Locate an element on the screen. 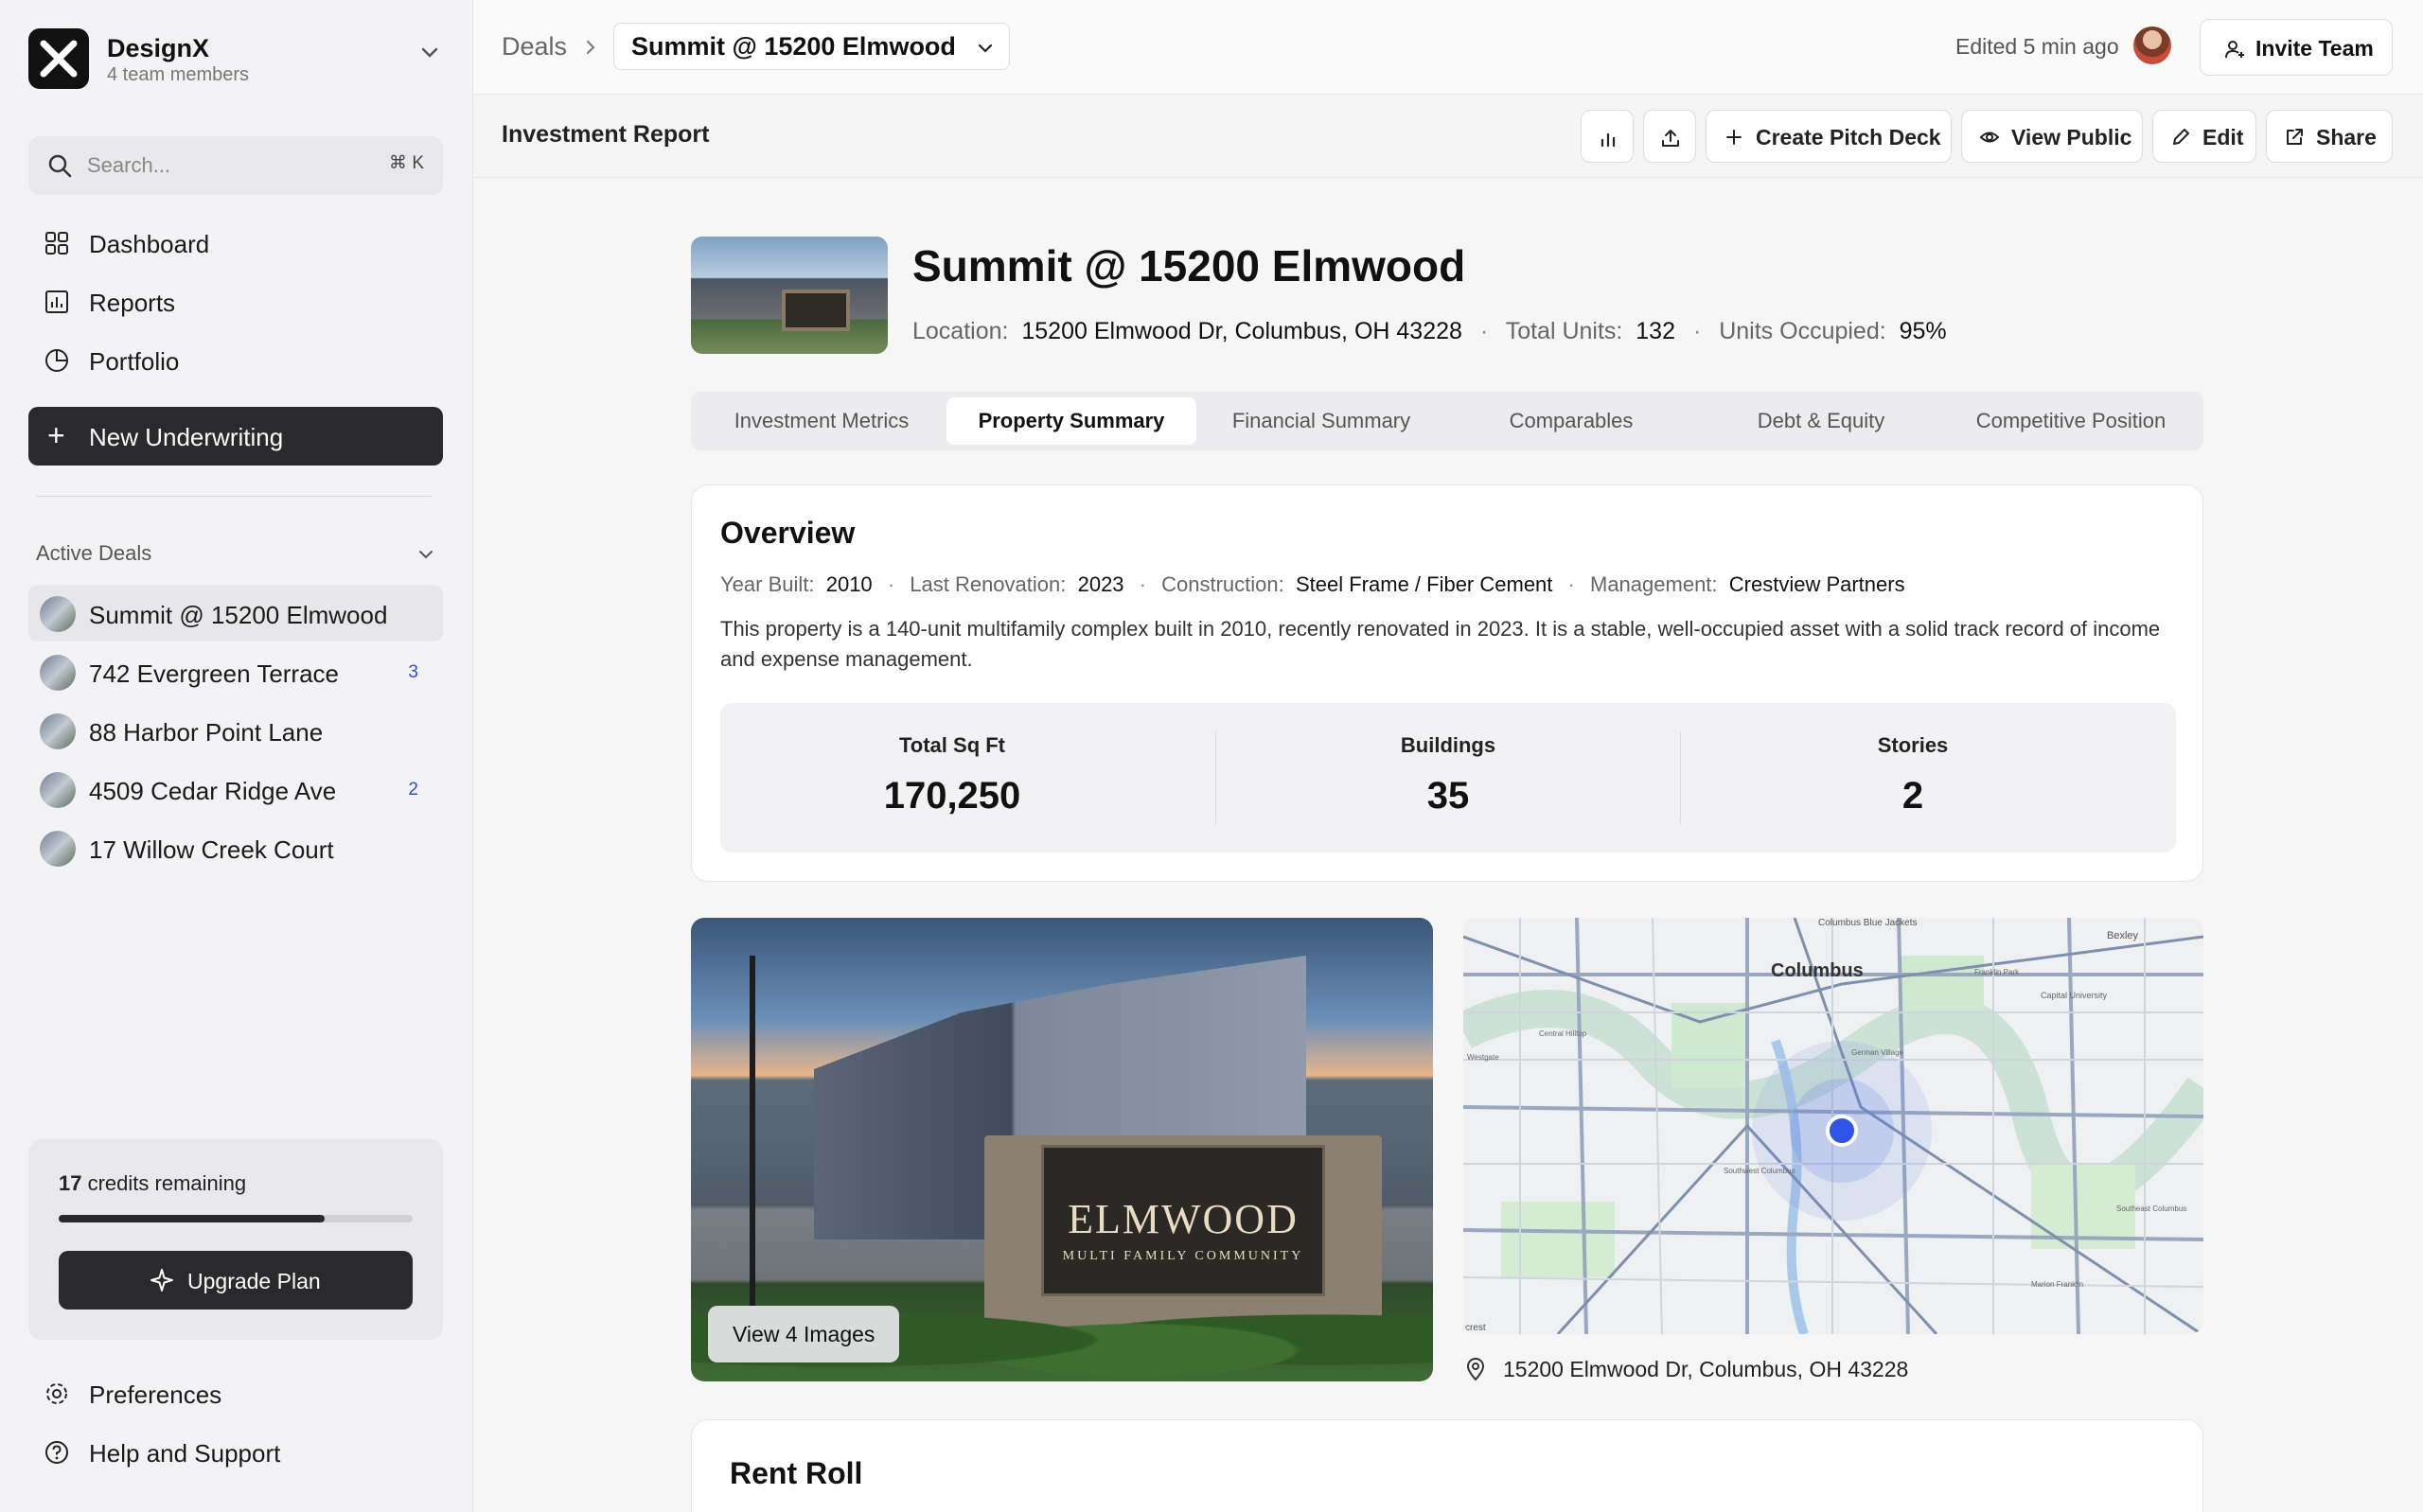  tab-debt-equity: Debt & Equity is located at coordinates (1821, 421).